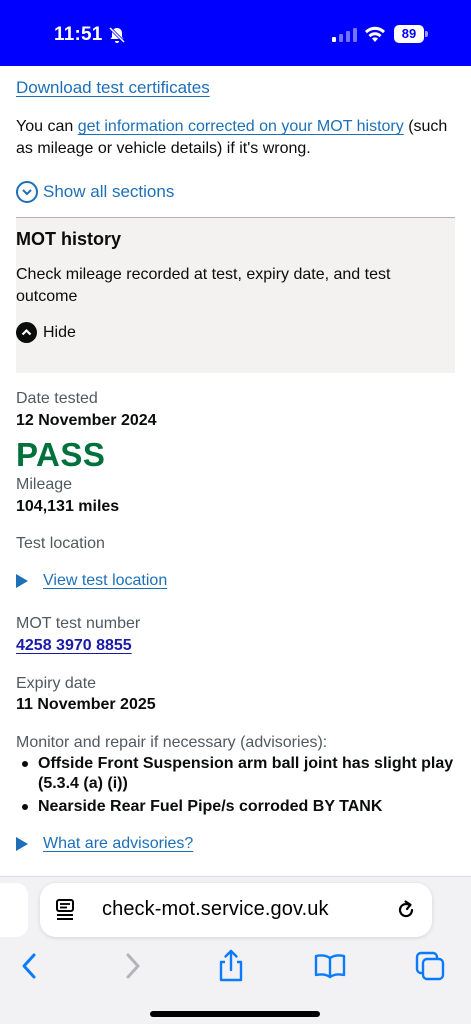 The height and width of the screenshot is (1024, 471). What do you see at coordinates (66, 910) in the screenshot?
I see `reader-mode-icon` at bounding box center [66, 910].